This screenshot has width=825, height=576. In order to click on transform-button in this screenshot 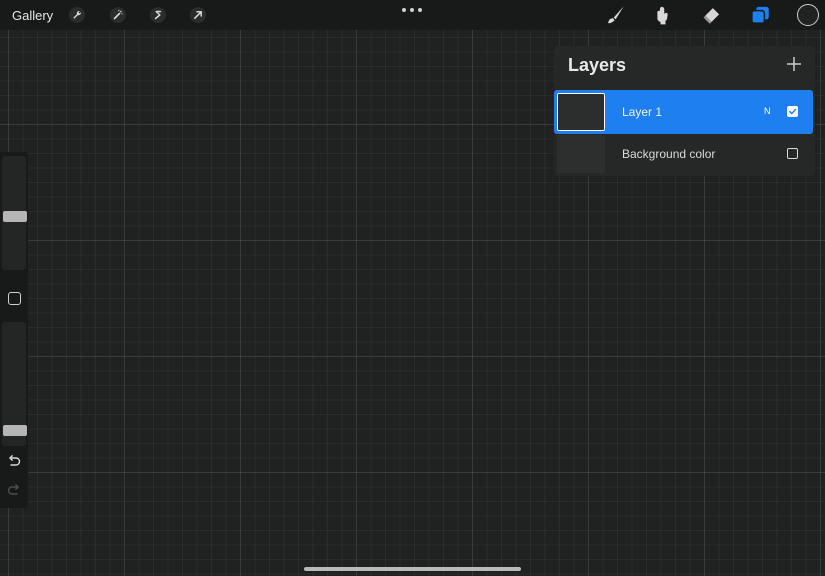, I will do `click(198, 15)`.